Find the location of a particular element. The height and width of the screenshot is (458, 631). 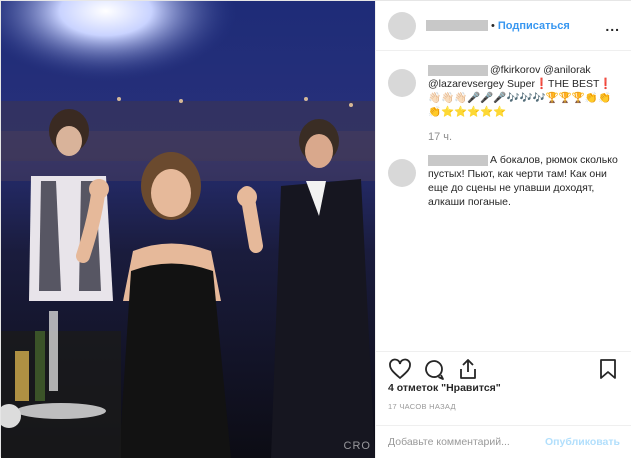

share-icon is located at coordinates (468, 369).